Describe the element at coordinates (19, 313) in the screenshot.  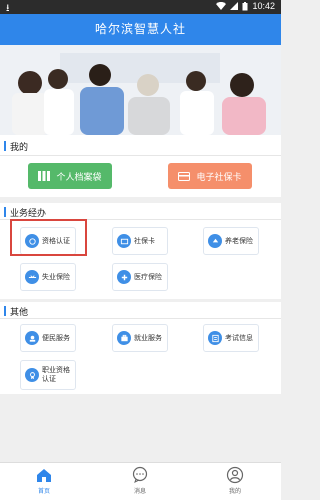
I see `other-section-title: 其他` at that location.